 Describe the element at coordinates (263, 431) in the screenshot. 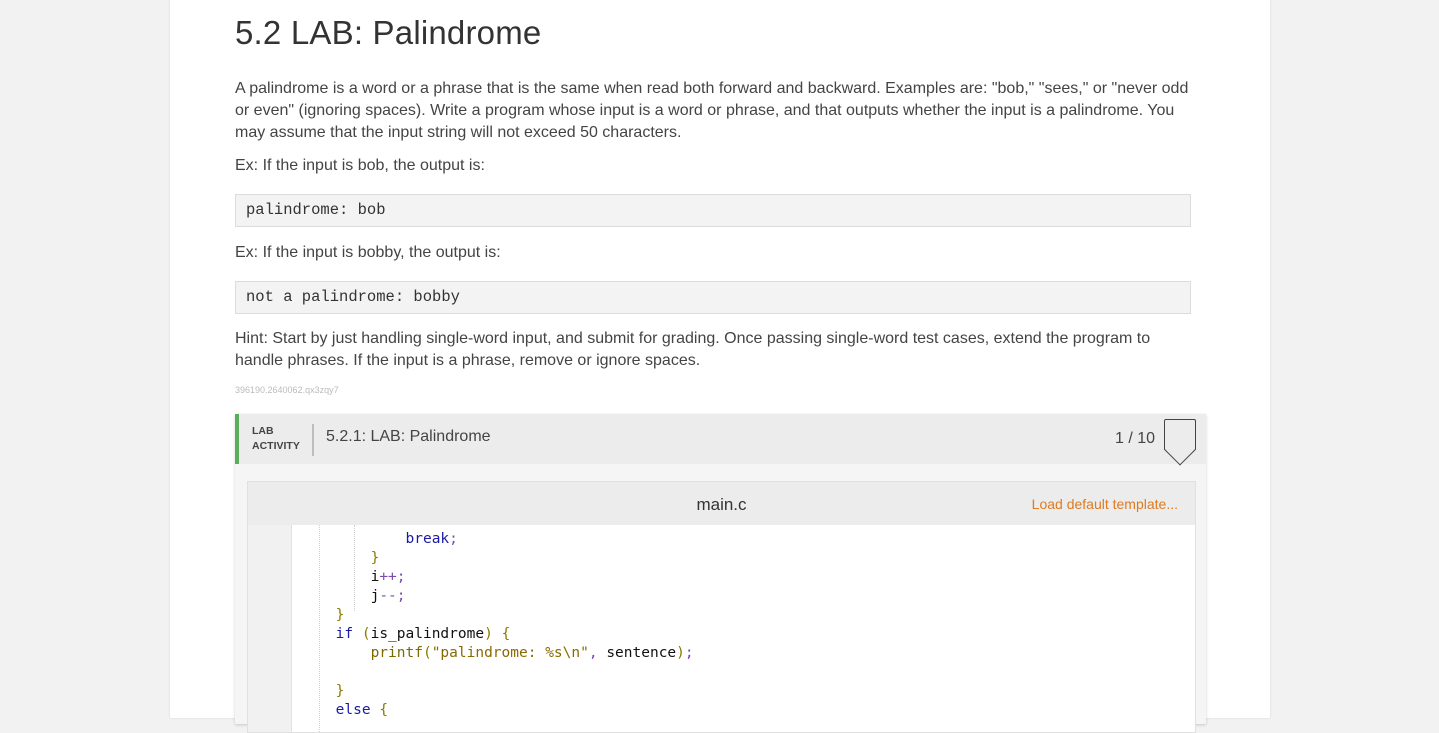

I see `lab-tag-line1: LAB` at that location.